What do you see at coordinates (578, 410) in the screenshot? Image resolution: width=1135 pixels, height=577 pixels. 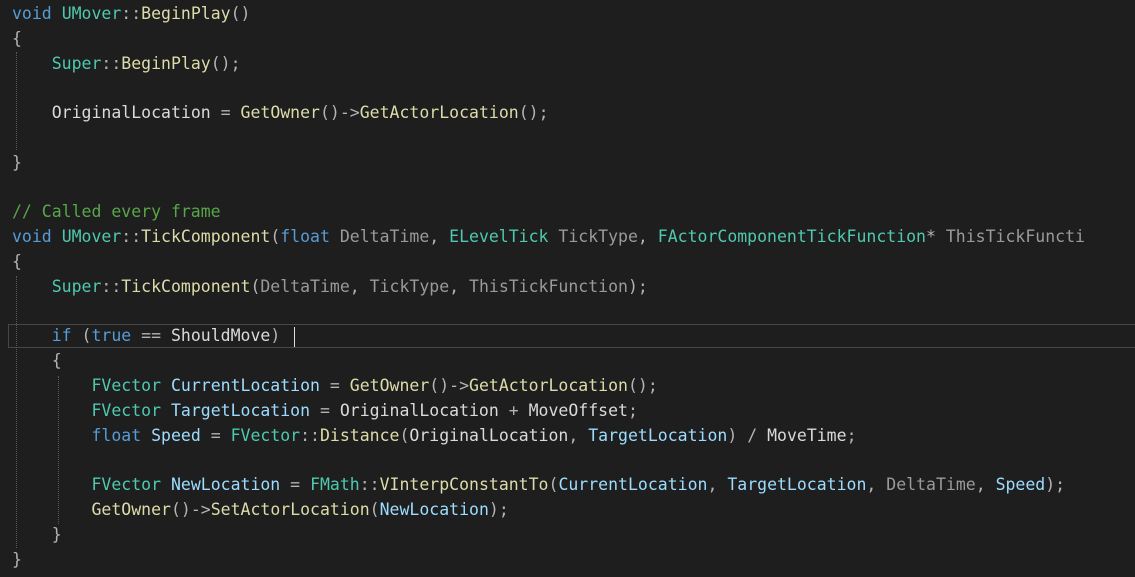 I see `code-token: MoveOffset` at bounding box center [578, 410].